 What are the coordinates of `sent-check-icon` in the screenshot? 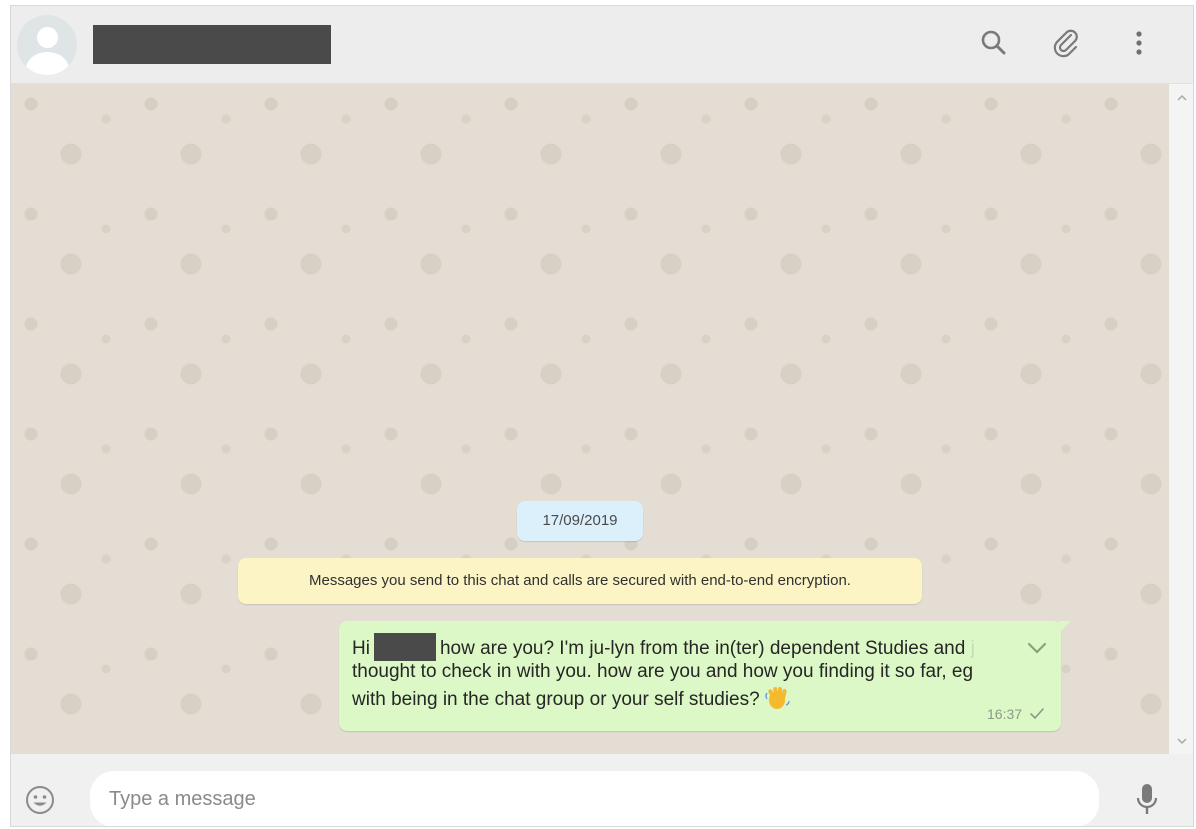 It's located at (1037, 714).